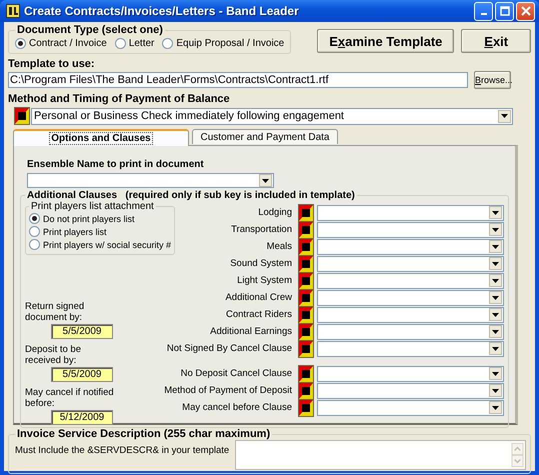 This screenshot has width=539, height=475. I want to click on clause-label: Transportation, so click(261, 229).